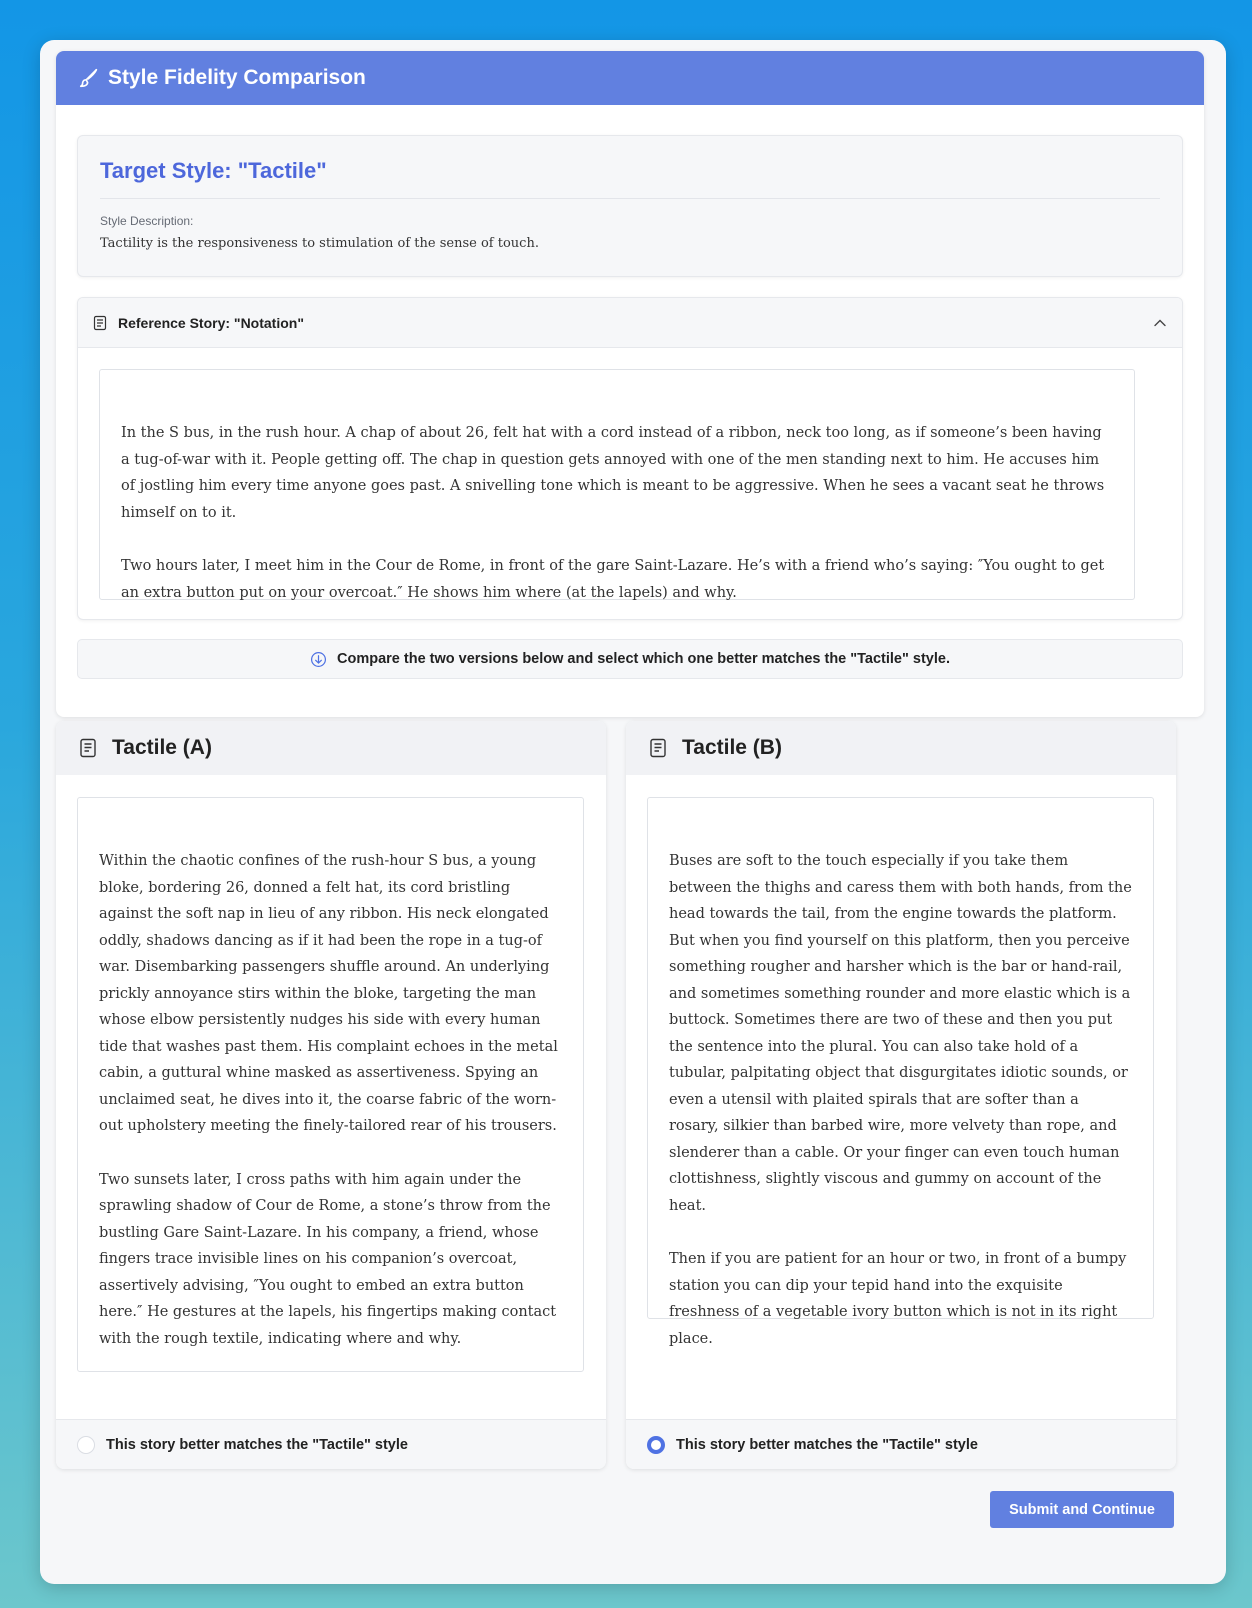  I want to click on story-b-header: Tactile (B), so click(901, 748).